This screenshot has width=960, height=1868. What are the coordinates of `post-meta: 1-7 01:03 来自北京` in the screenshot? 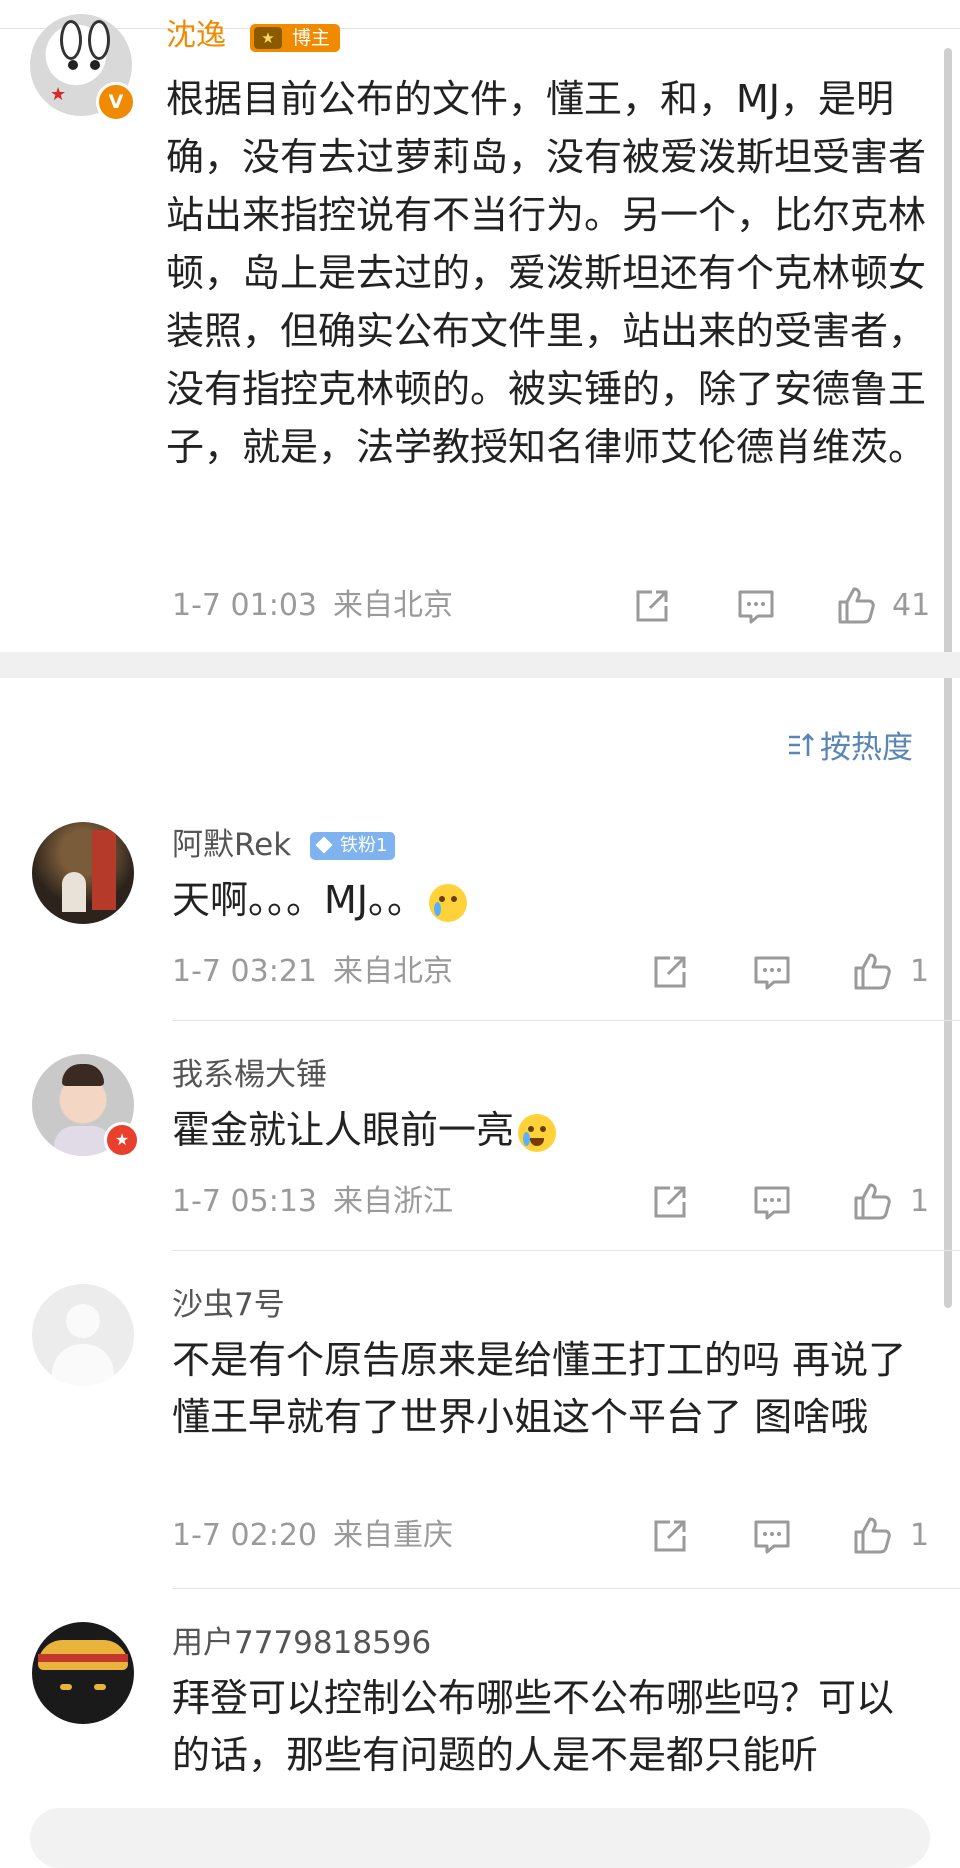 It's located at (312, 606).